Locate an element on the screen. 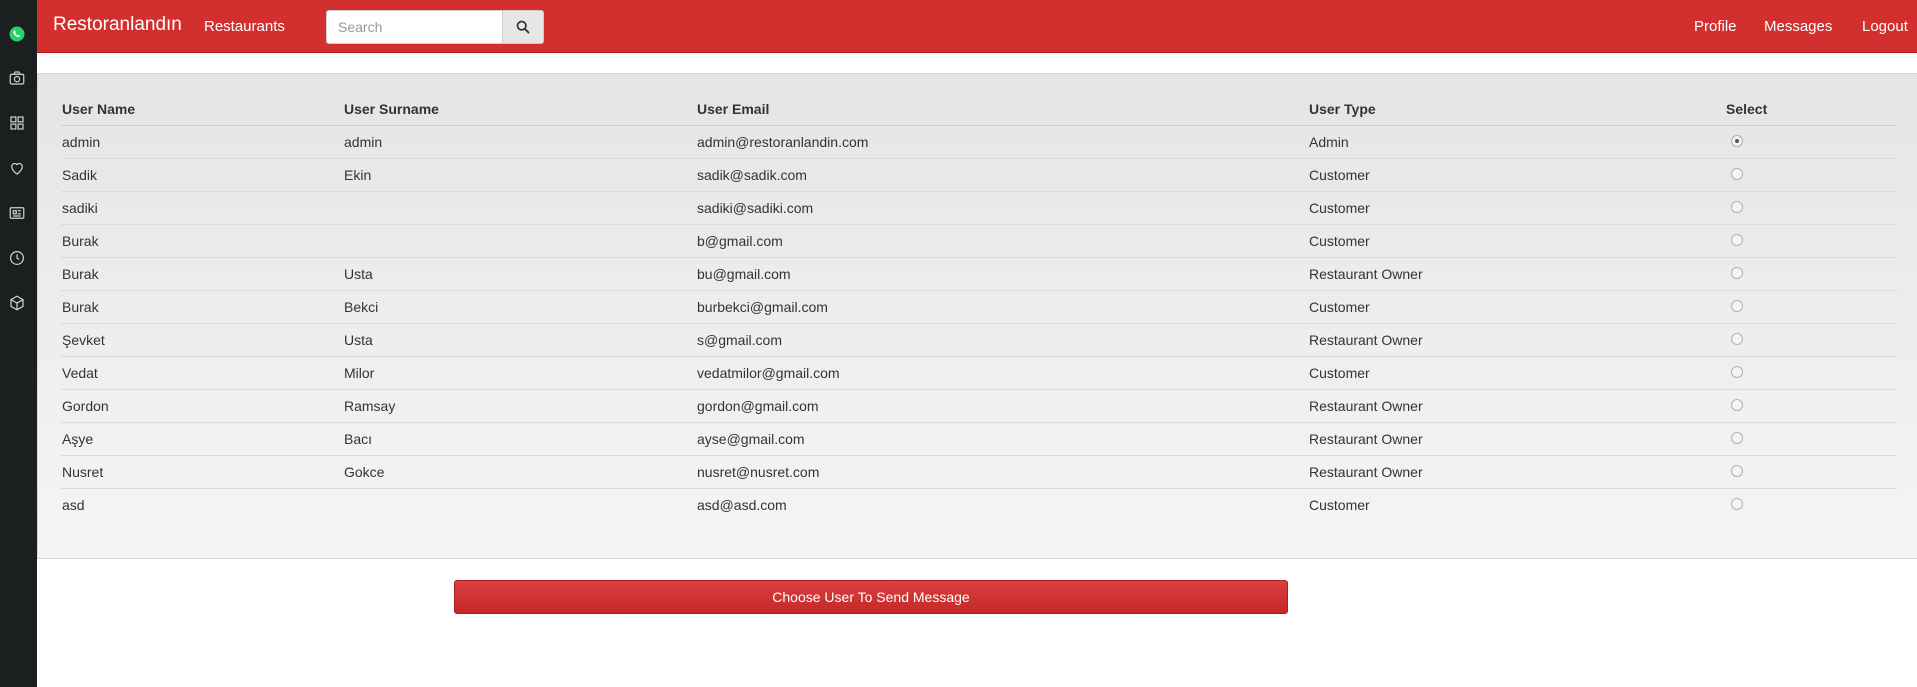 This screenshot has height=687, width=1917. restaurants-link: Restaurants is located at coordinates (244, 26).